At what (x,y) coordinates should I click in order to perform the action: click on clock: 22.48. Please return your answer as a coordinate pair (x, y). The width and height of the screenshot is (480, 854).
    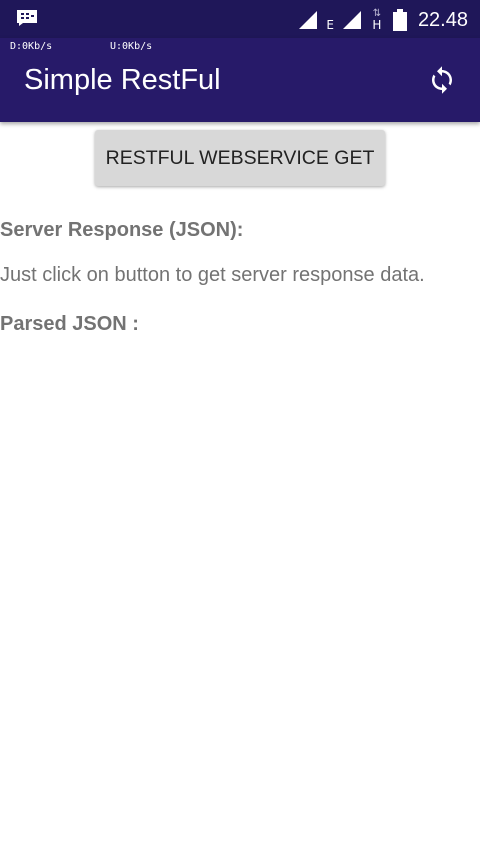
    Looking at the image, I should click on (442, 20).